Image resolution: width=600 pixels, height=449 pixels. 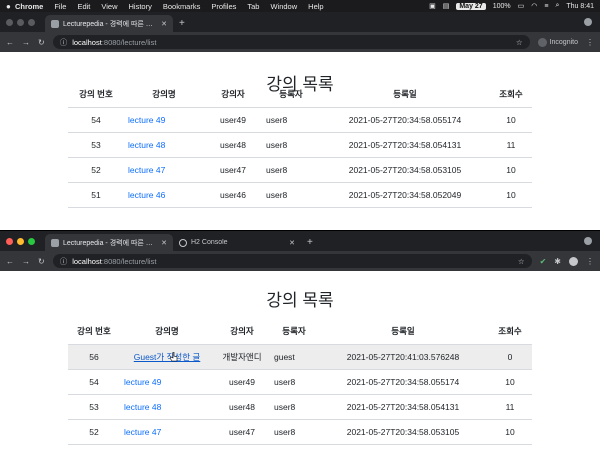 I want to click on cell-date: 2021-05-27T20:34:58.054131, so click(x=405, y=145).